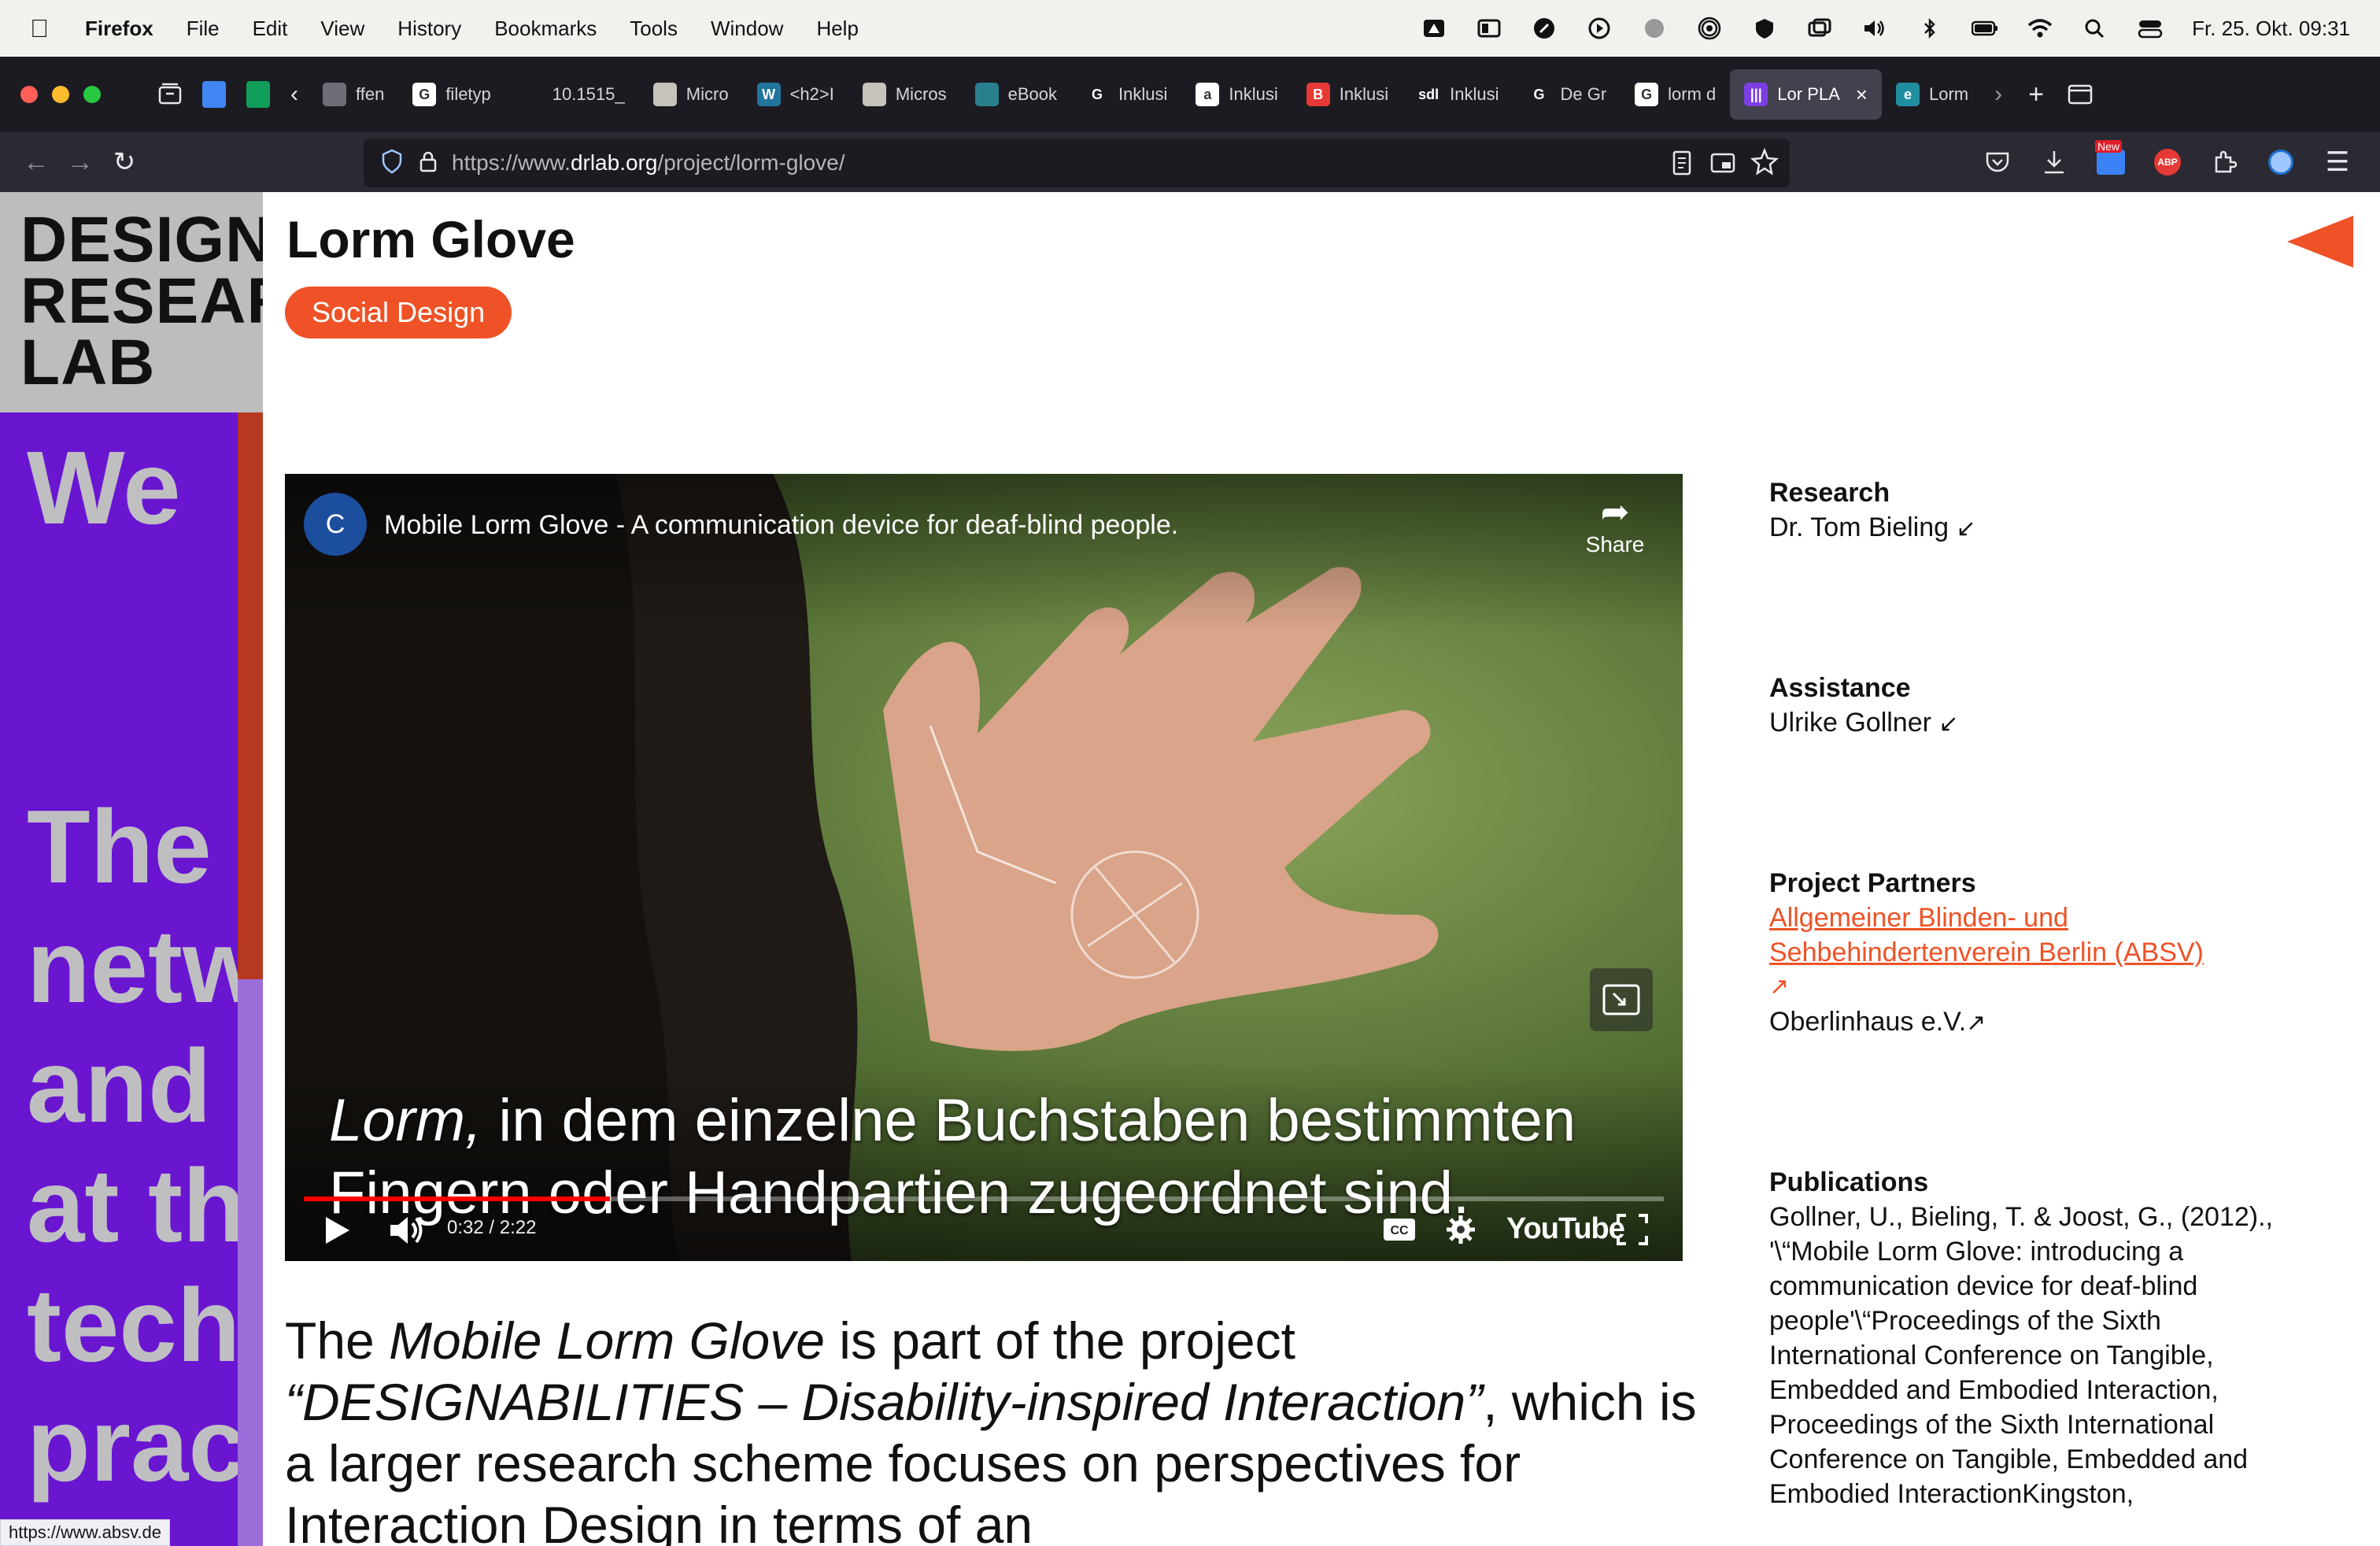 This screenshot has width=2380, height=1546. I want to click on menu-bookmarks: Bookmarks, so click(545, 29).